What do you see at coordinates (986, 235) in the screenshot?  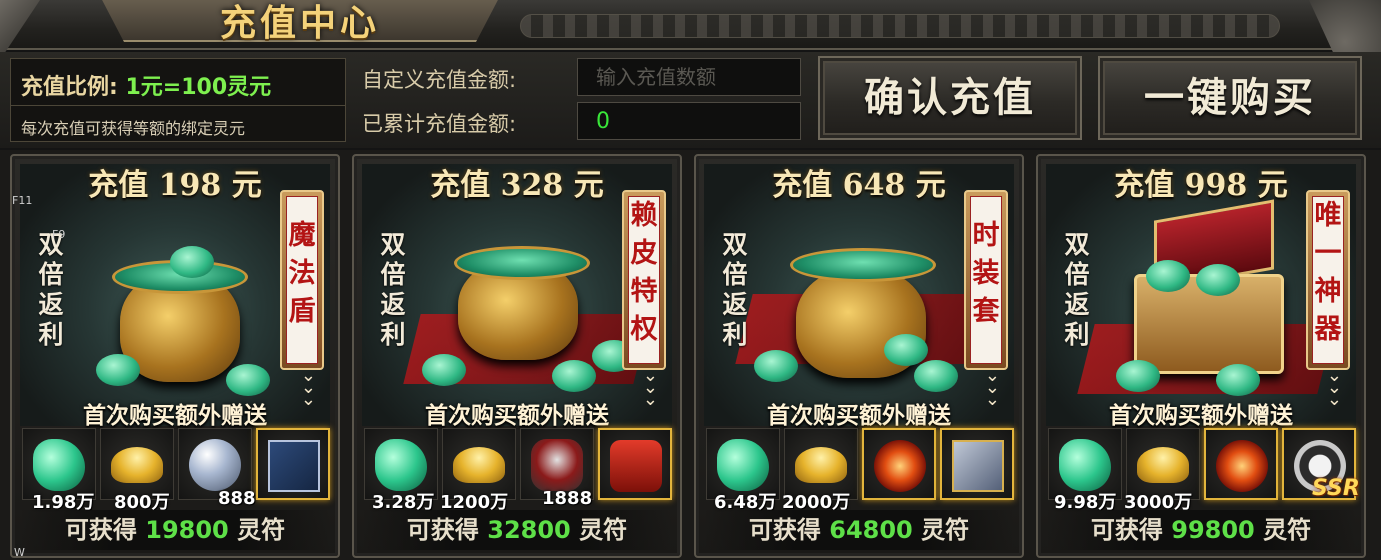 I see `bonus-char: 时` at bounding box center [986, 235].